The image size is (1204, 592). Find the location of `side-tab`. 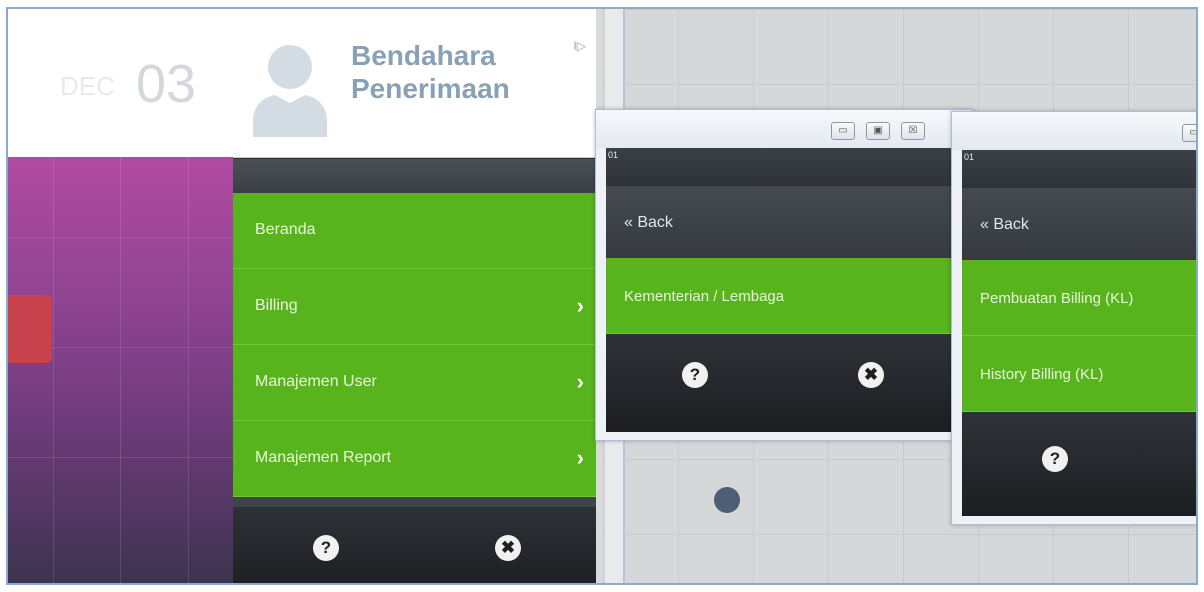

side-tab is located at coordinates (30, 329).